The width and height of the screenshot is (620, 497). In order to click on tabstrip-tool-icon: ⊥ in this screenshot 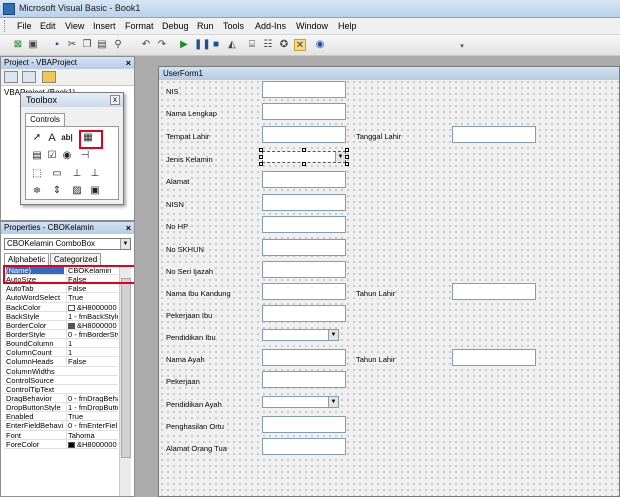, I will do `click(77, 174)`.